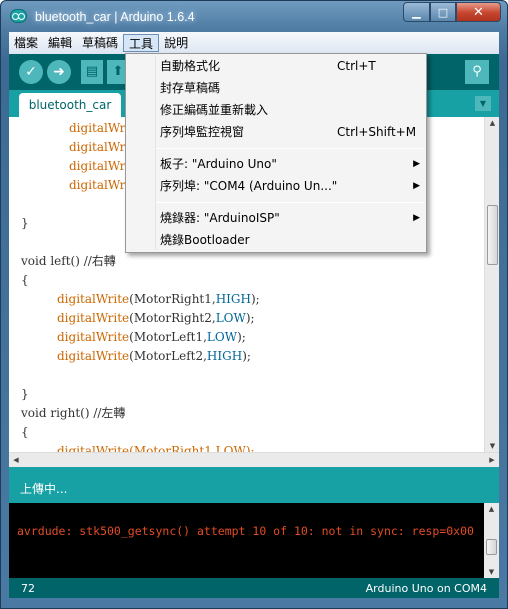 The image size is (508, 609). I want to click on menu-item-auto-format: 自動格式化 Ctrl+T, so click(276, 66).